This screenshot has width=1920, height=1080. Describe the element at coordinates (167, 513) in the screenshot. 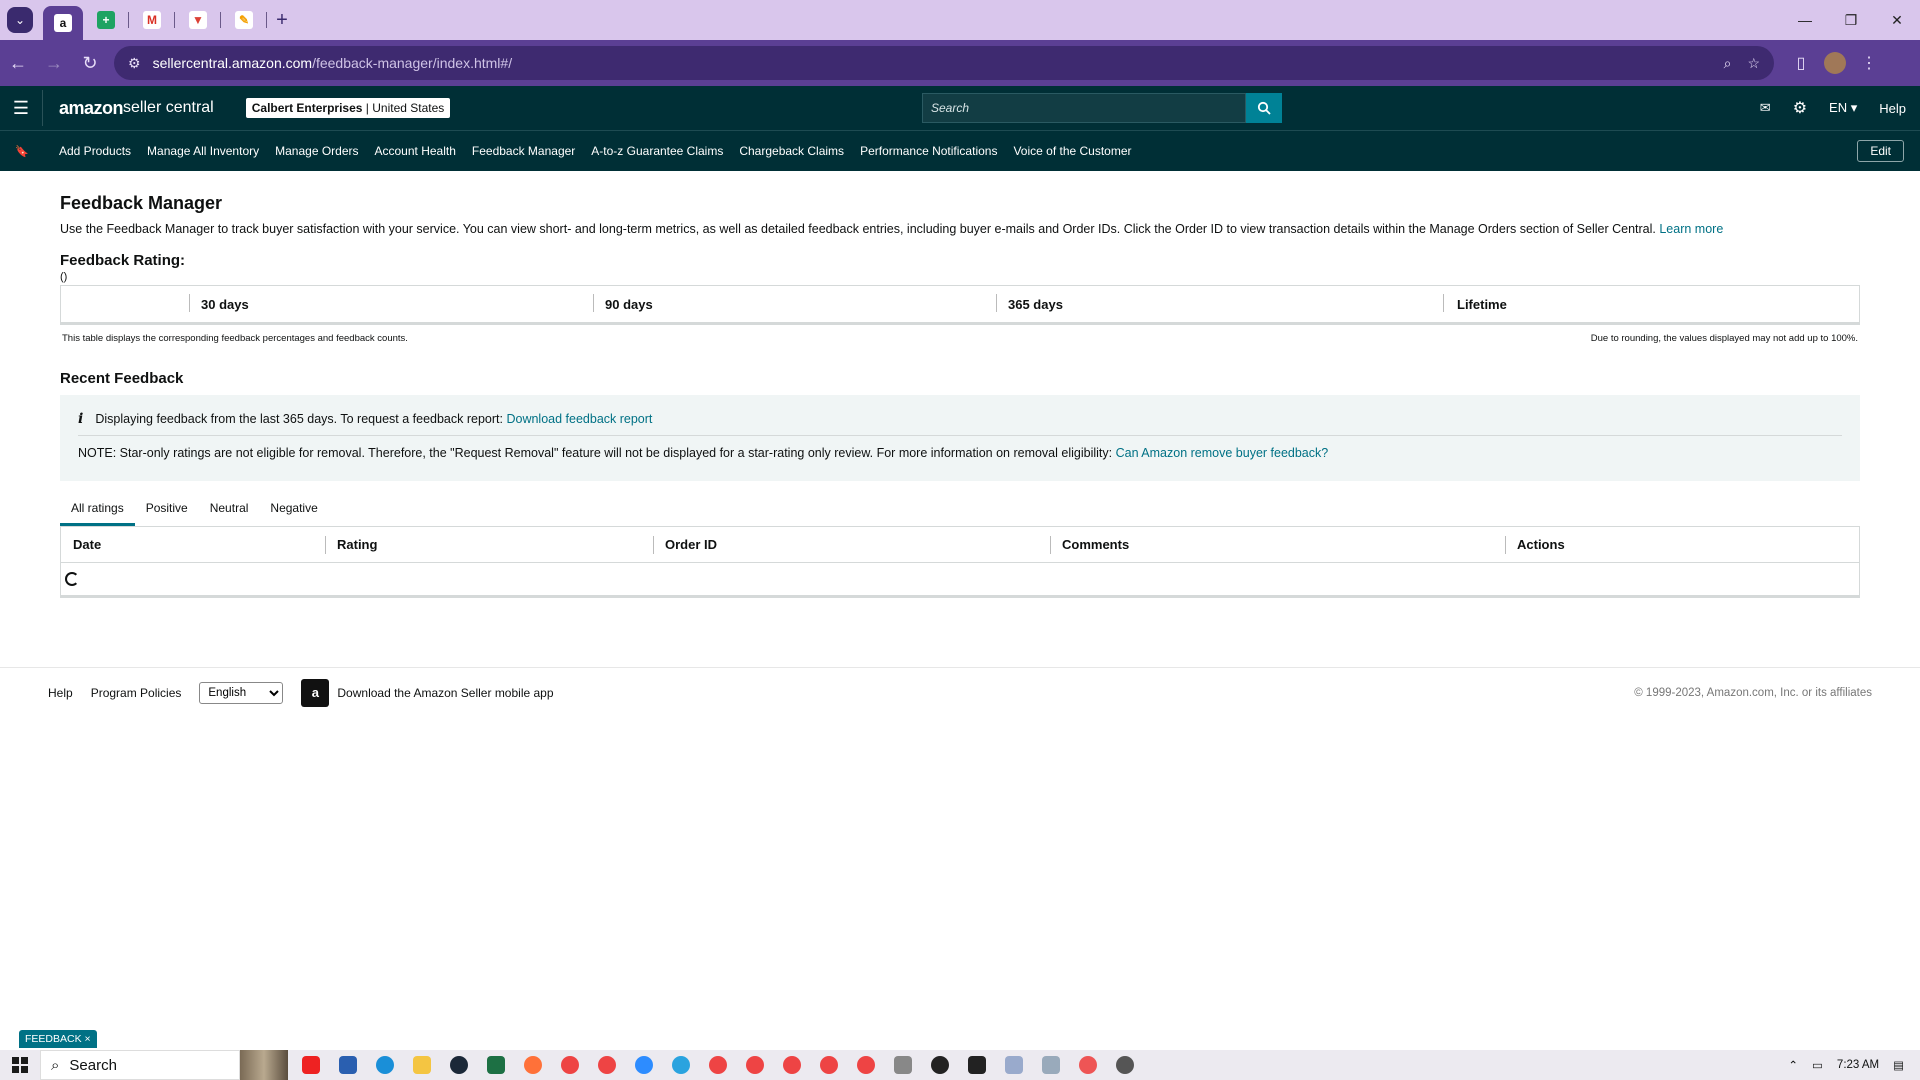

I see `tab-positive: Positive` at that location.